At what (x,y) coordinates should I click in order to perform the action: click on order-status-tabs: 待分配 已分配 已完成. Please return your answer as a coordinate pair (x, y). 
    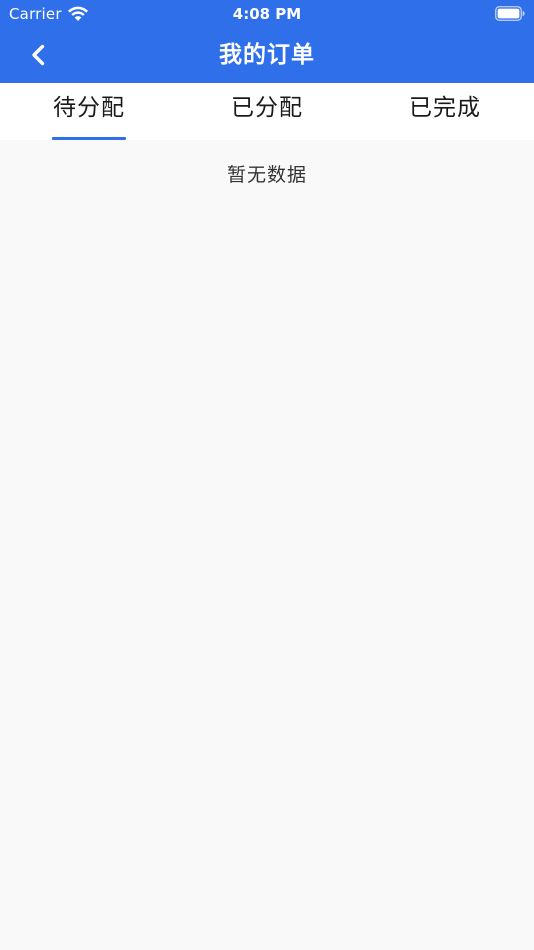
    Looking at the image, I should click on (267, 111).